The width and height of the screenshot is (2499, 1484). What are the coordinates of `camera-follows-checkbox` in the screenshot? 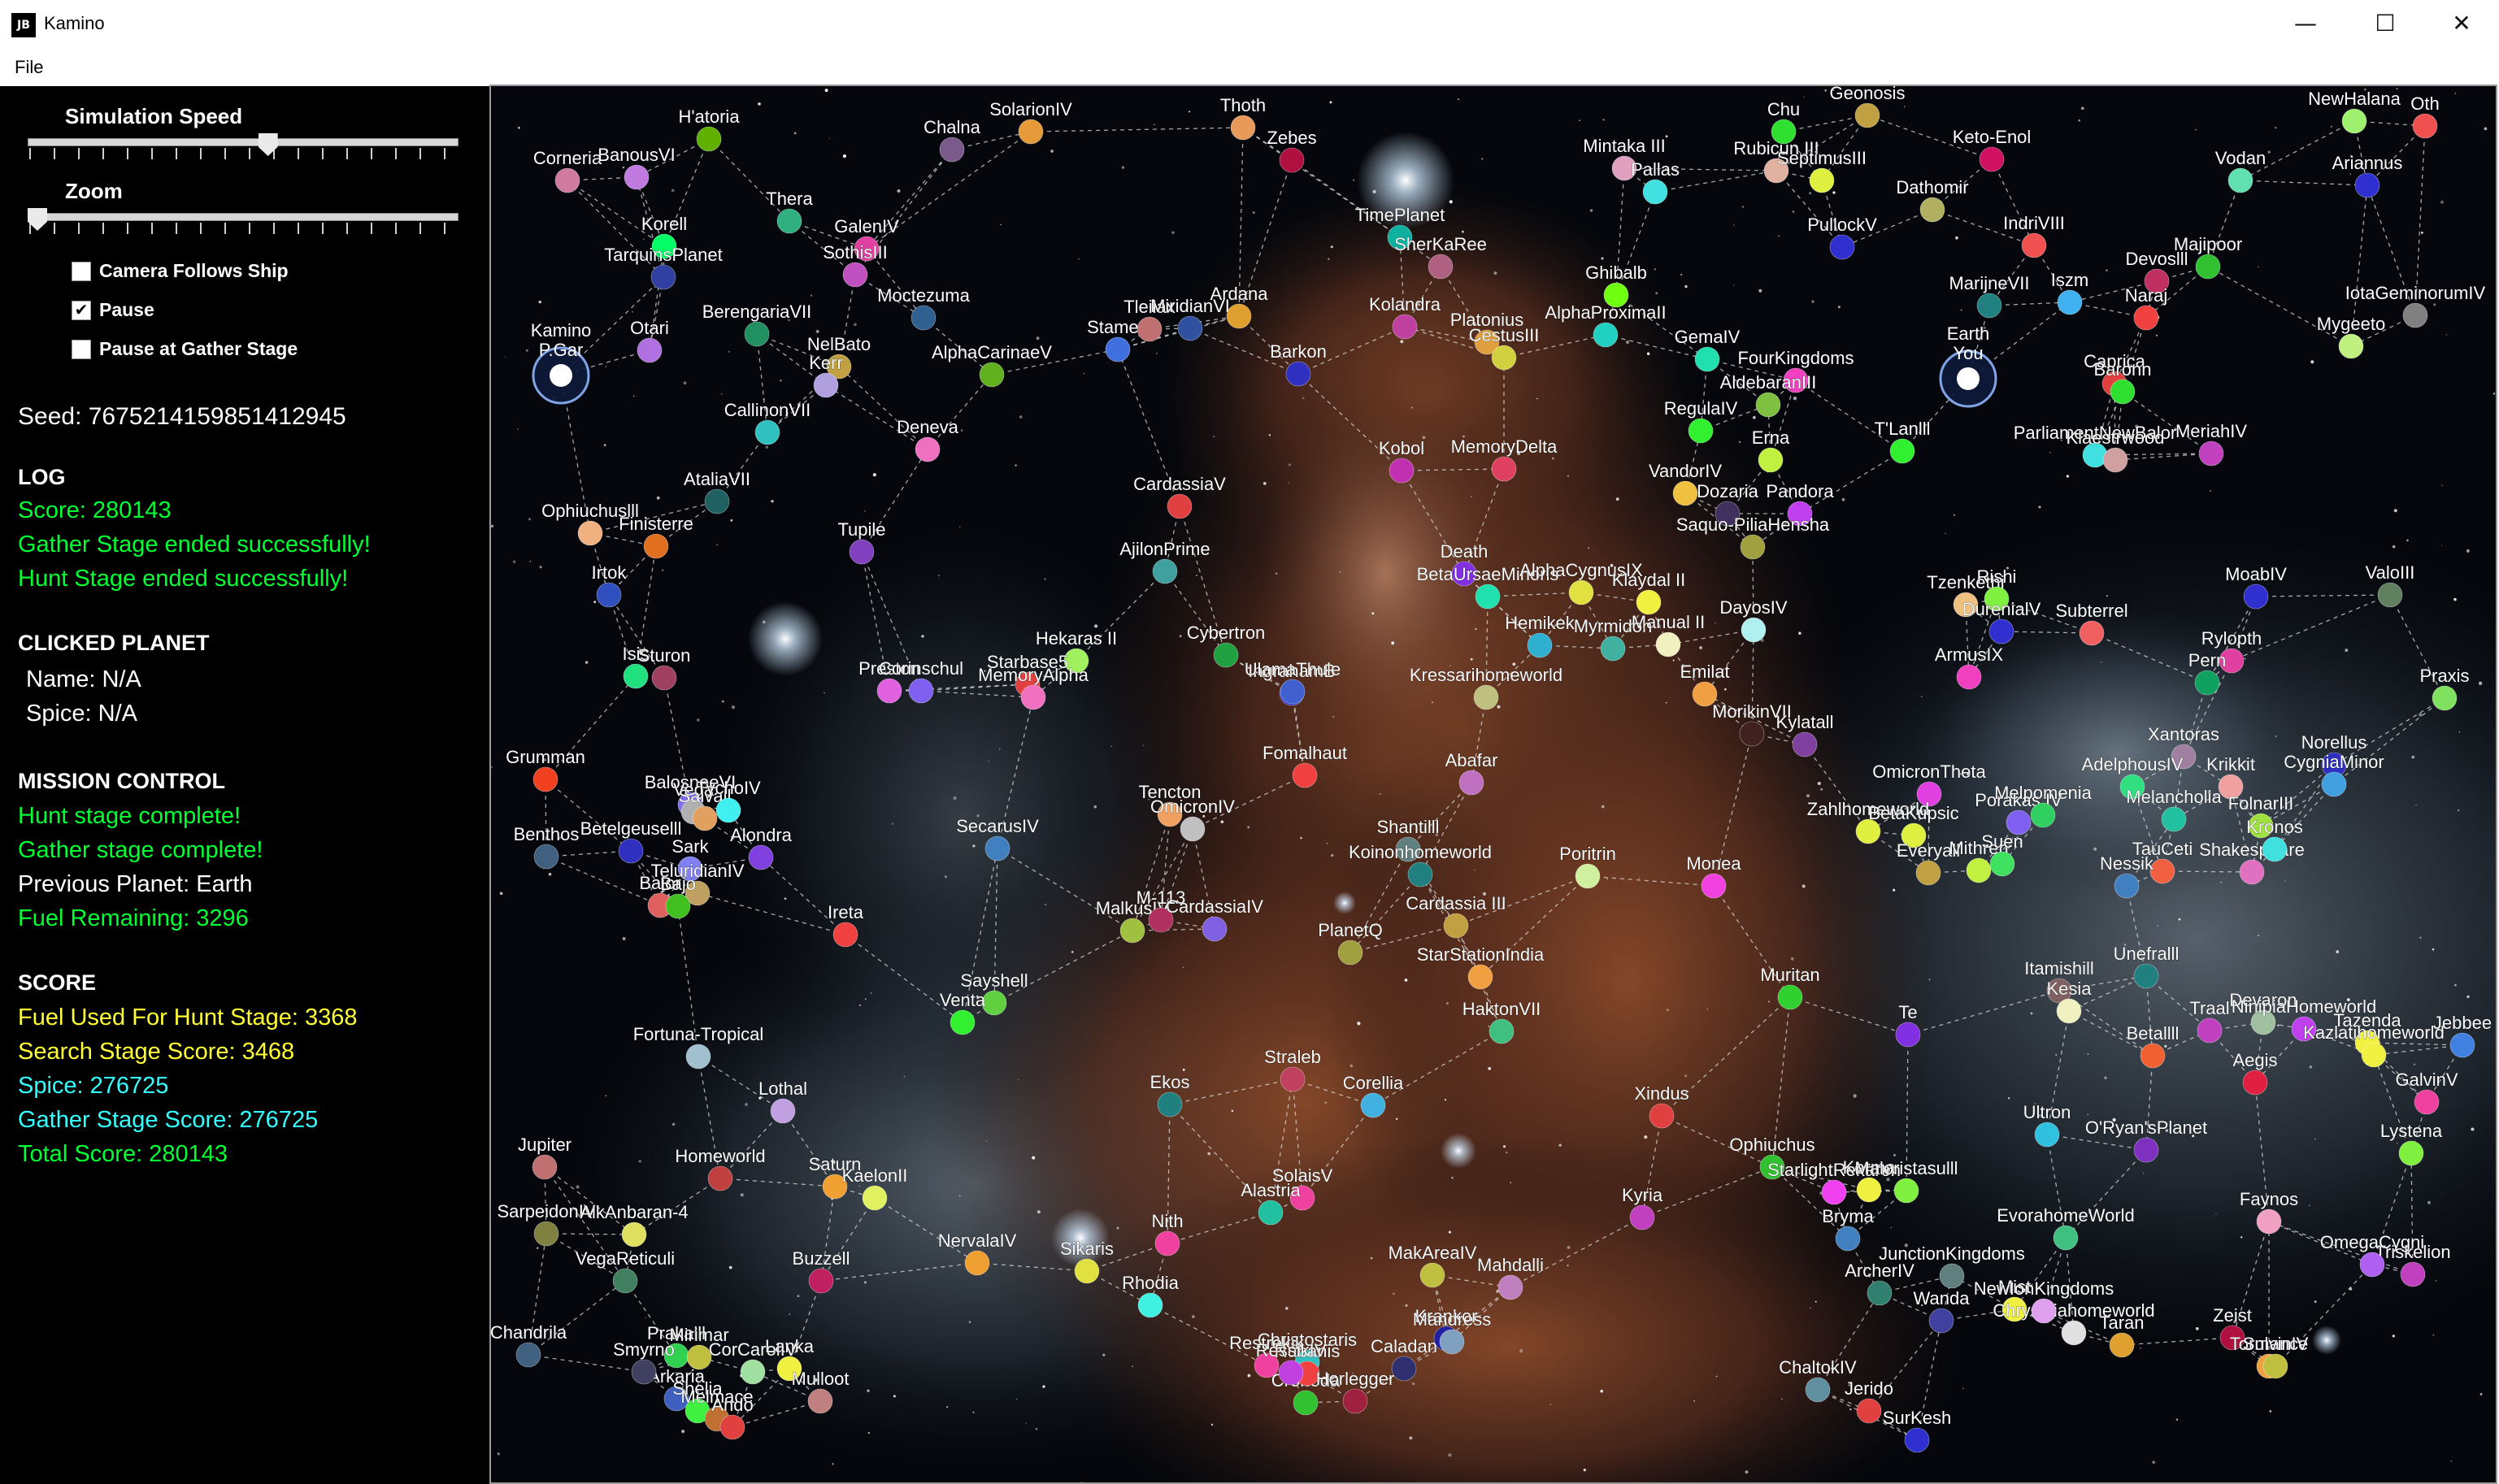 It's located at (81, 271).